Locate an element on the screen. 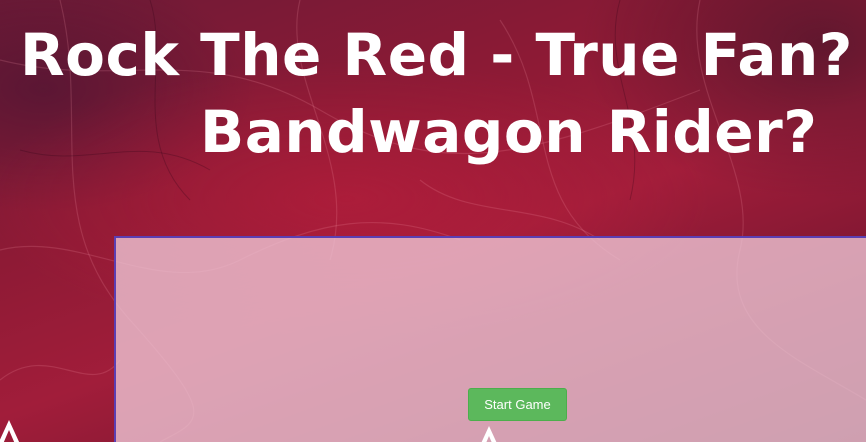  page-title-line-2: Bandwagon Rider? is located at coordinates (509, 132).